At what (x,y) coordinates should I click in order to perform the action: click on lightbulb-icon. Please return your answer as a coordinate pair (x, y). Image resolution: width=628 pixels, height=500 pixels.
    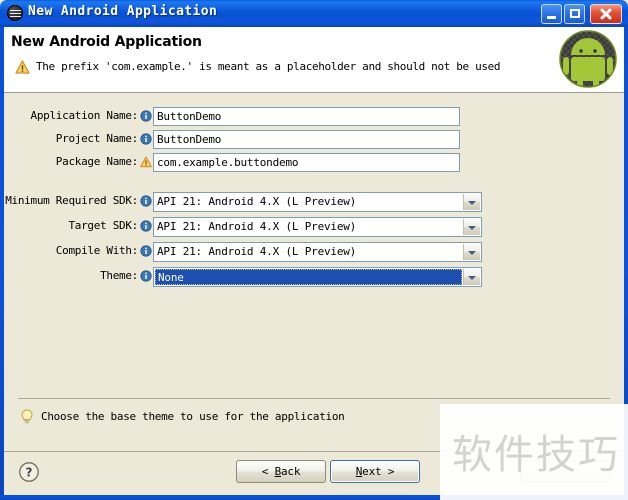
    Looking at the image, I should click on (27, 416).